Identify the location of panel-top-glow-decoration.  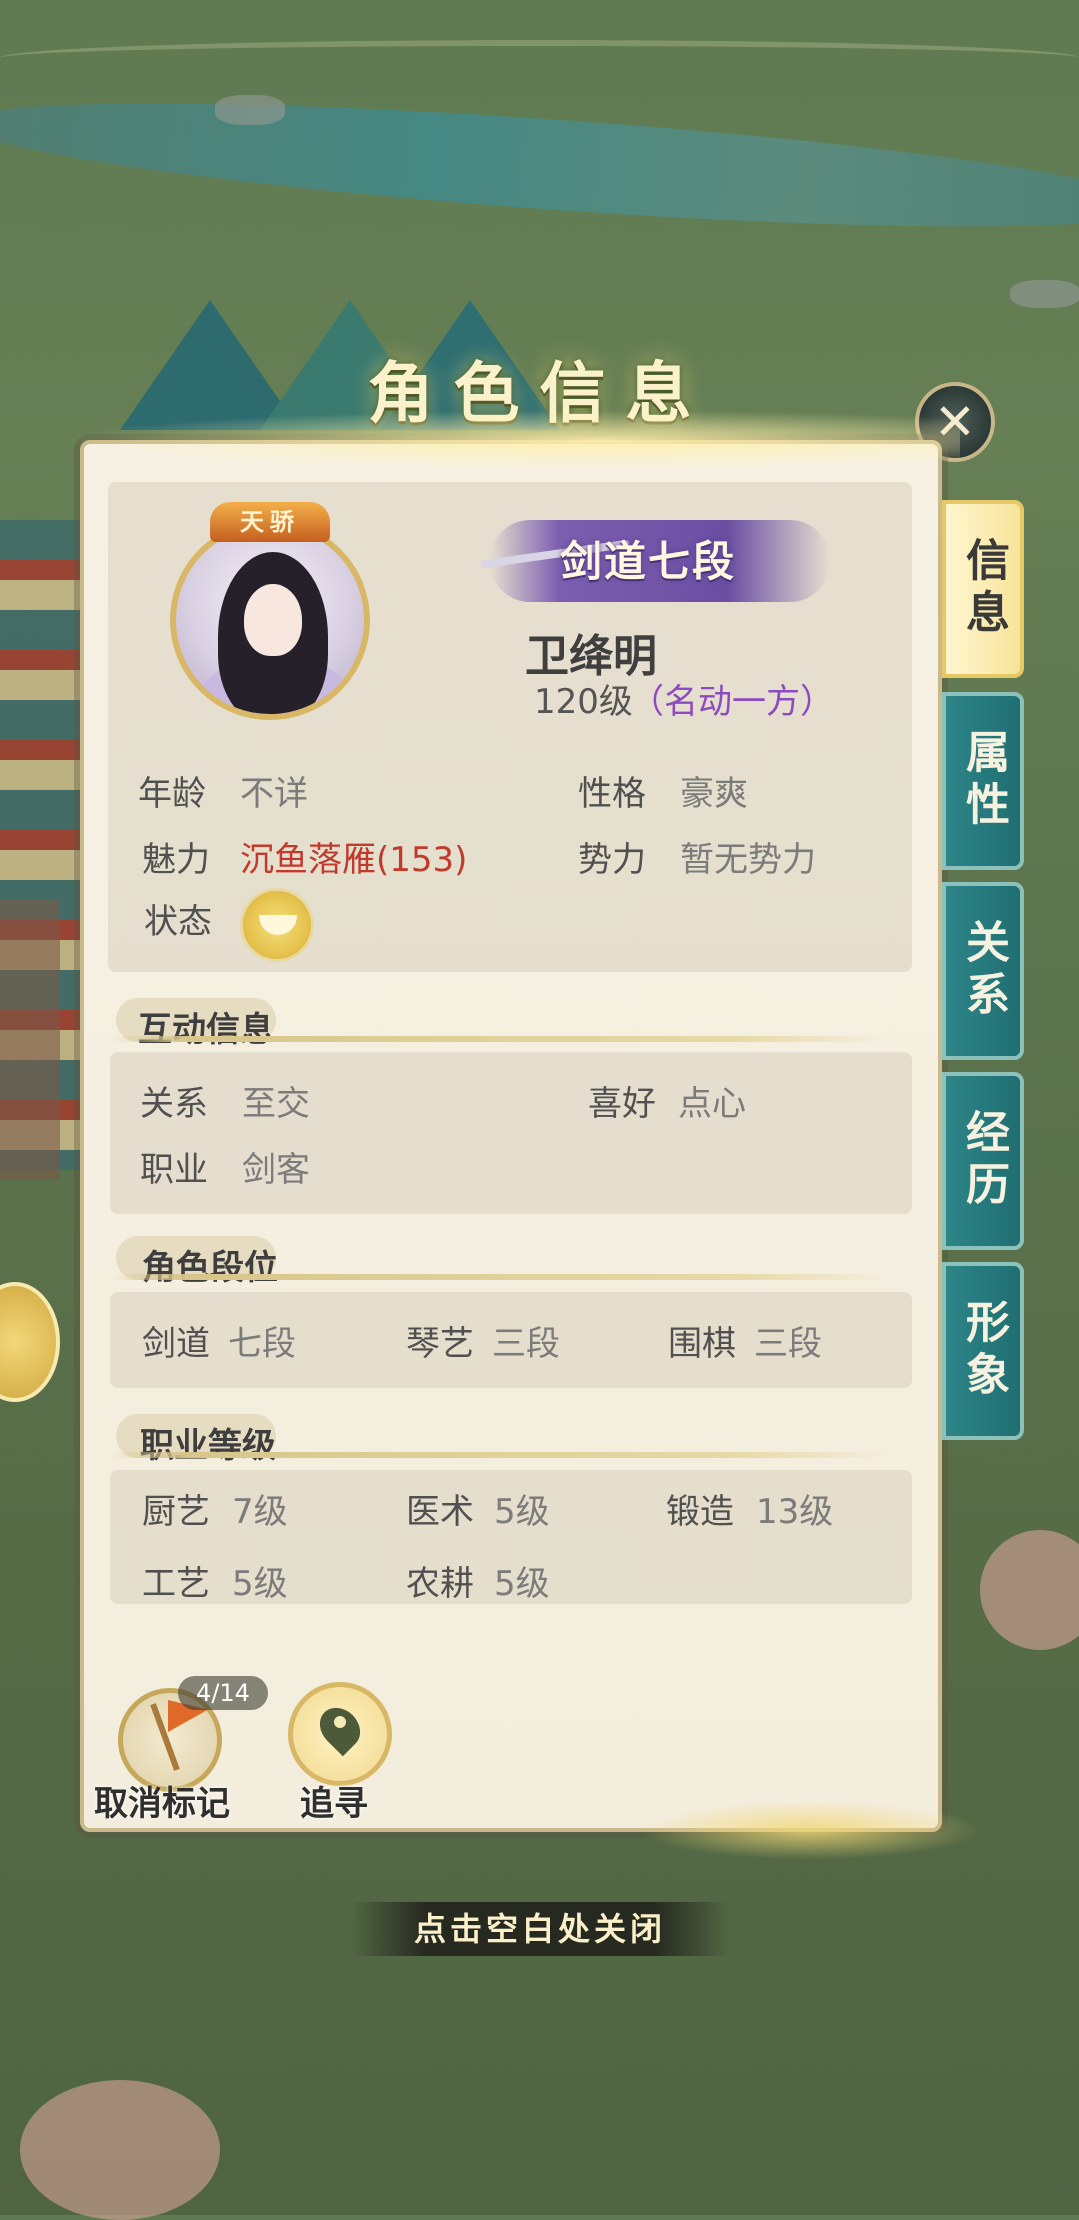
(510, 440).